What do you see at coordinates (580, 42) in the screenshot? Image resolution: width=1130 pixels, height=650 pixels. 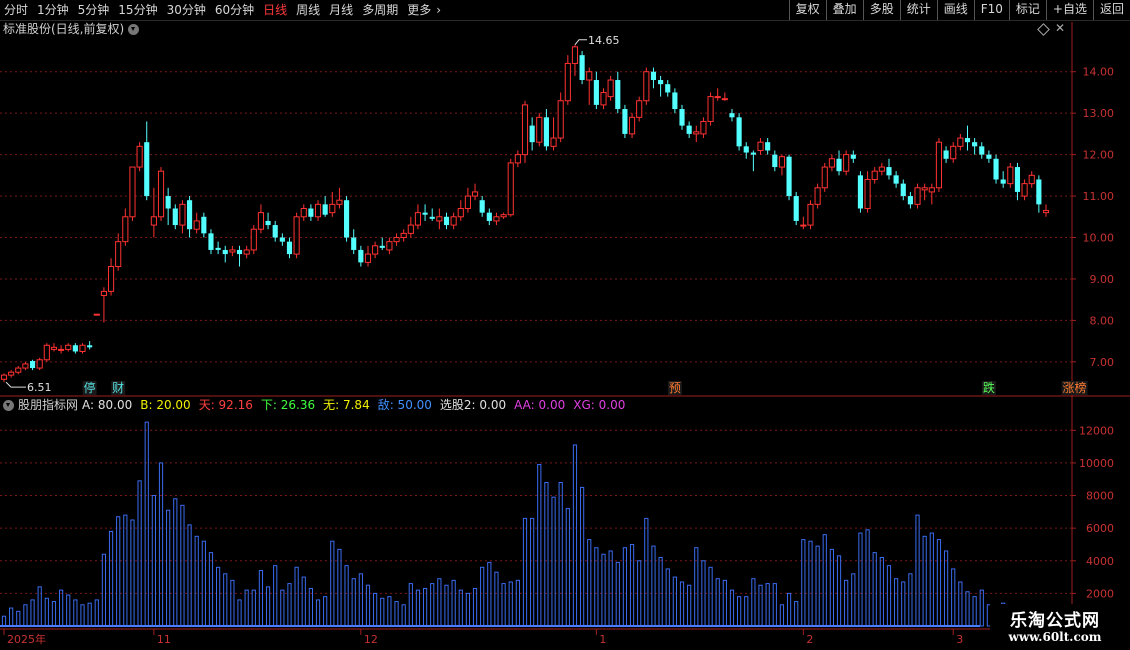 I see `high-pointer` at bounding box center [580, 42].